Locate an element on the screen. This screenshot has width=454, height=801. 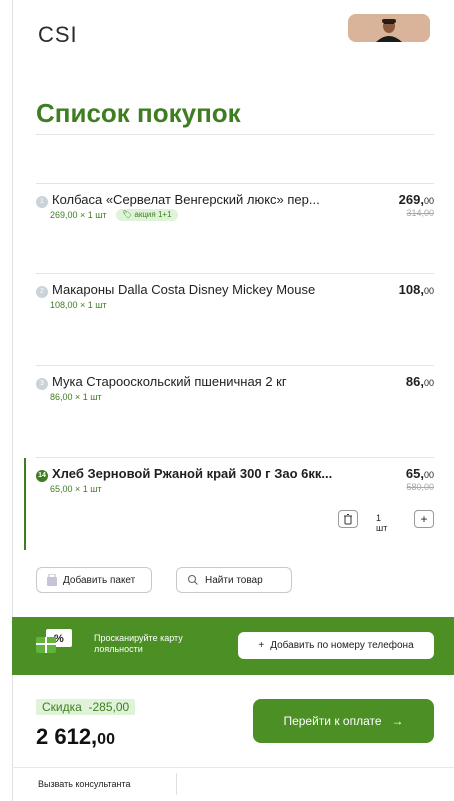
total-frac: 00 is located at coordinates (106, 739).